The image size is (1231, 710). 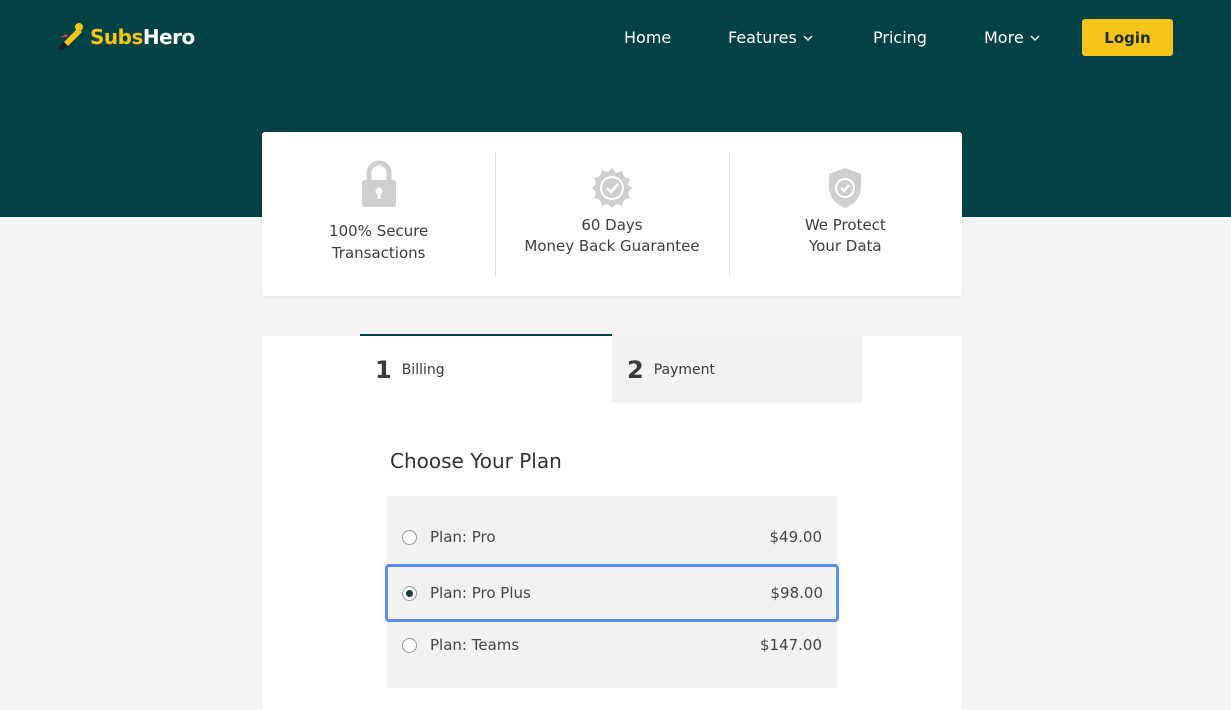 What do you see at coordinates (475, 645) in the screenshot?
I see `plan-name: Plan: Teams` at bounding box center [475, 645].